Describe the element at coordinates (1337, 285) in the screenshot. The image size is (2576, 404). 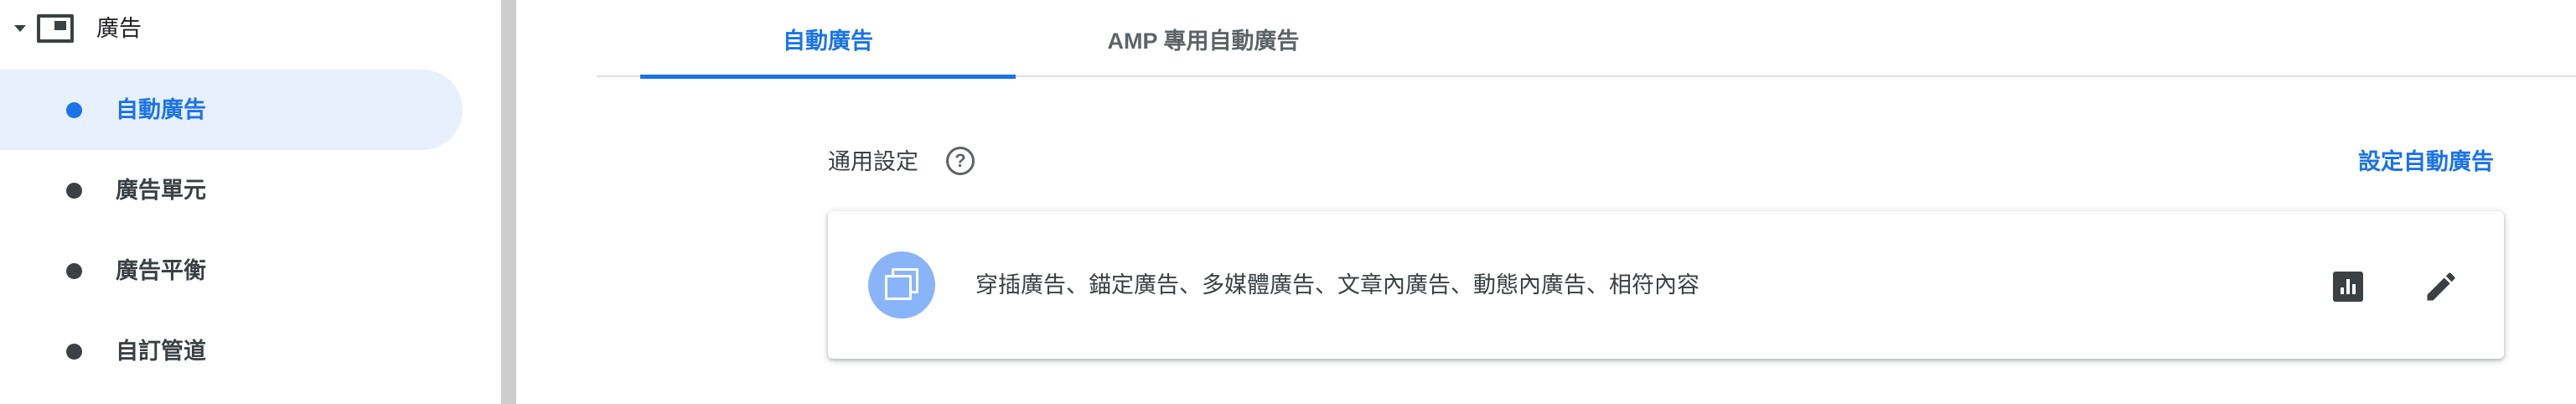
I see `ad-formats-text: 穿插廣告、錨定廣告、多媒體廣告、文章內廣告、動態內廣告、相符內容` at that location.